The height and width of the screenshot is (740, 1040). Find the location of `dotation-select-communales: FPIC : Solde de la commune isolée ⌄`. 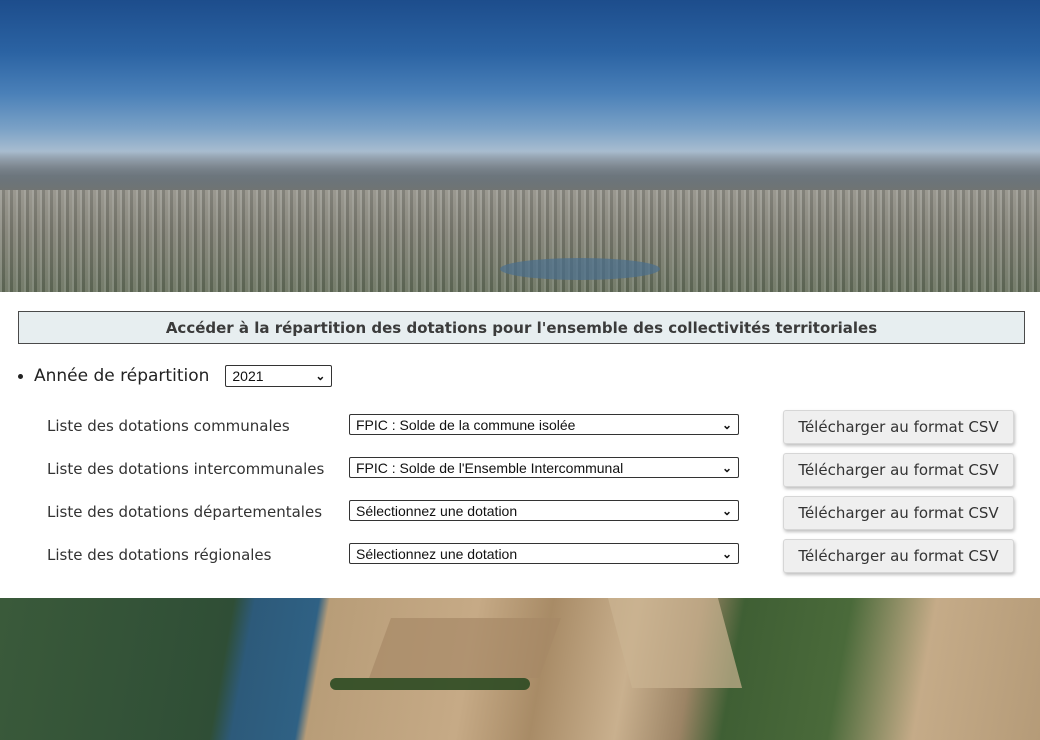

dotation-select-communales: FPIC : Solde de la commune isolée ⌄ is located at coordinates (544, 424).